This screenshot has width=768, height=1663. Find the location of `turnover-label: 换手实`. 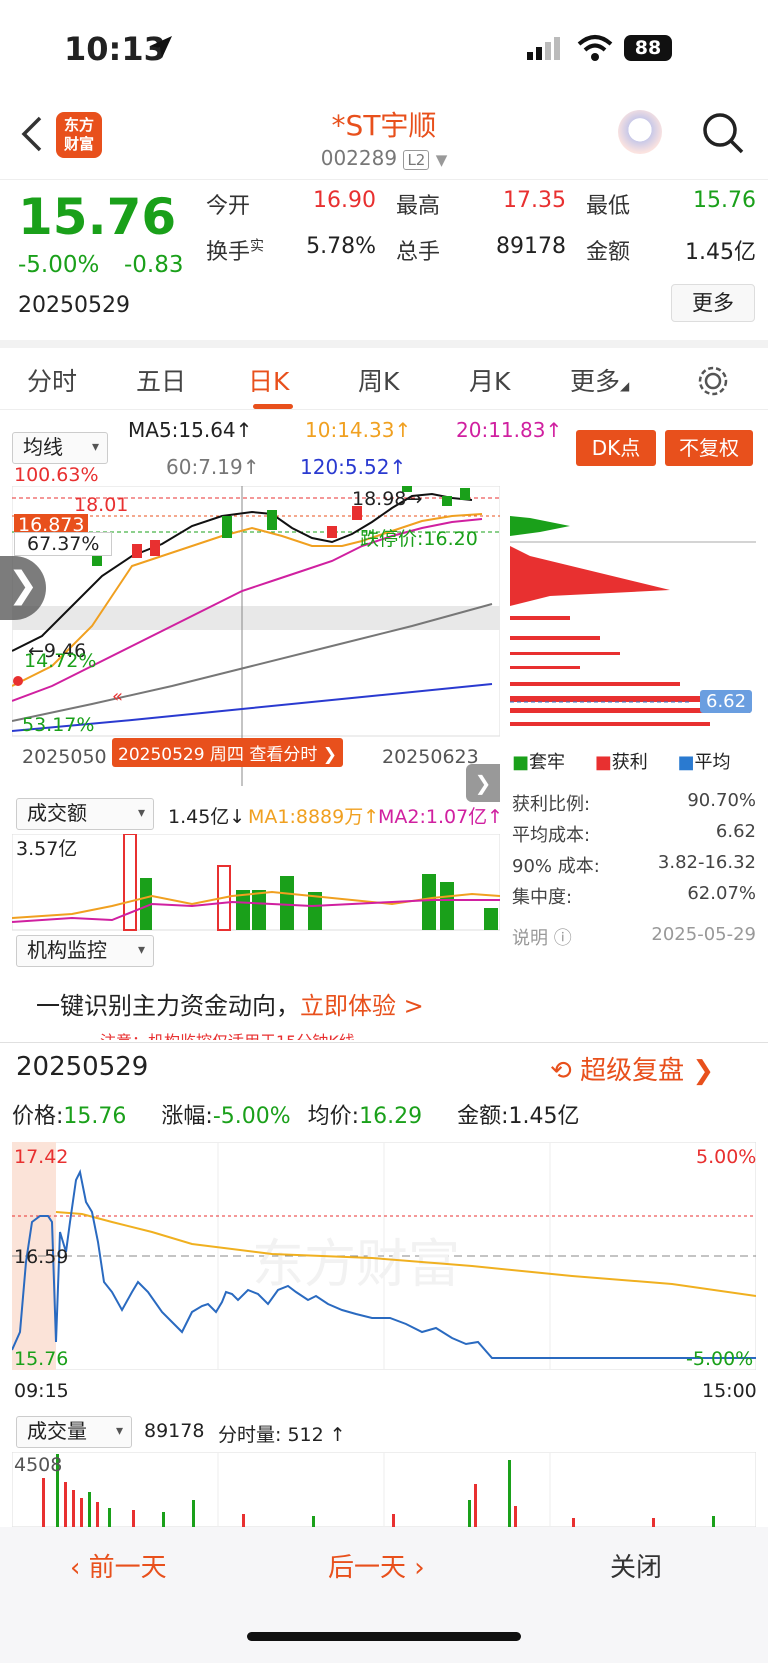

turnover-label: 换手实 is located at coordinates (235, 250).